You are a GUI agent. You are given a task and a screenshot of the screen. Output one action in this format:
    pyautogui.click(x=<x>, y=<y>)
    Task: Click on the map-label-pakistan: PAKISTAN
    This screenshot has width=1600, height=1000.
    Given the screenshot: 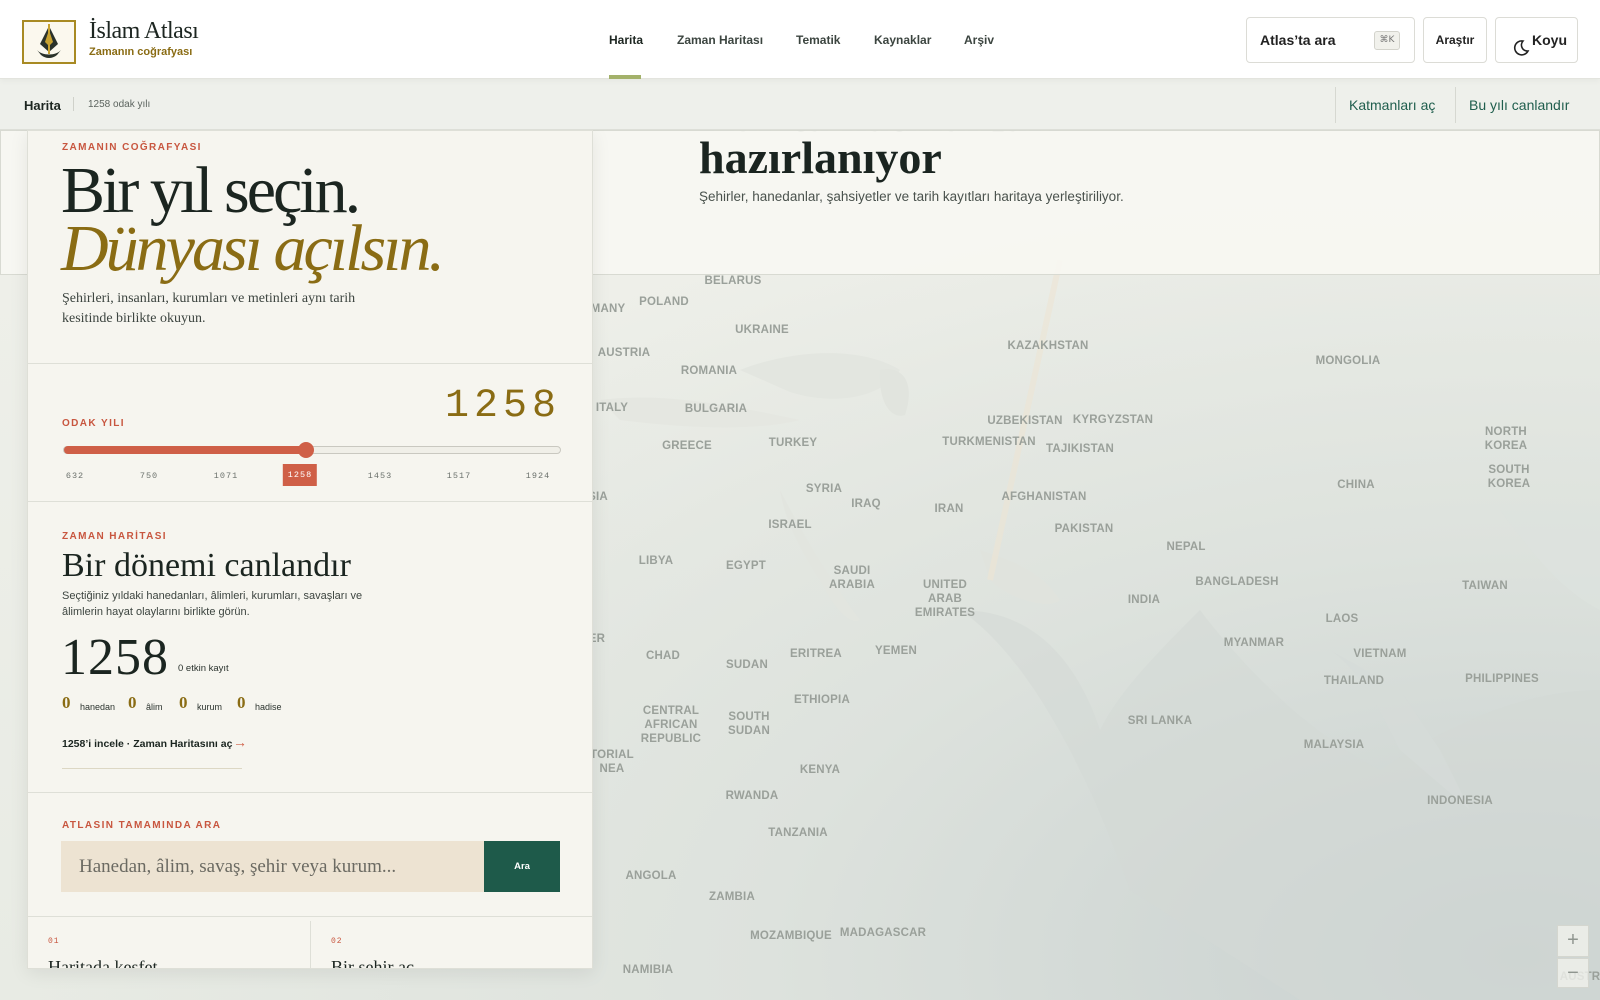 What is the action you would take?
    pyautogui.click(x=1084, y=529)
    